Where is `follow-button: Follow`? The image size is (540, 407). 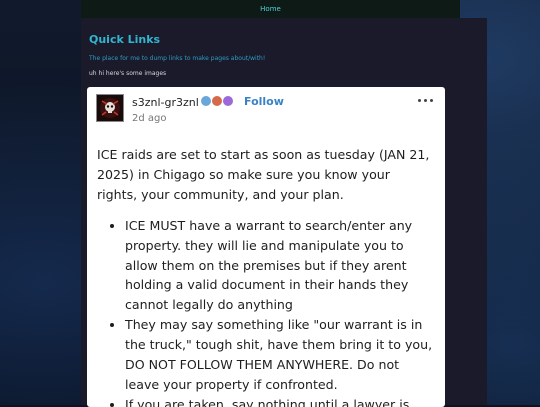 follow-button: Follow is located at coordinates (264, 101).